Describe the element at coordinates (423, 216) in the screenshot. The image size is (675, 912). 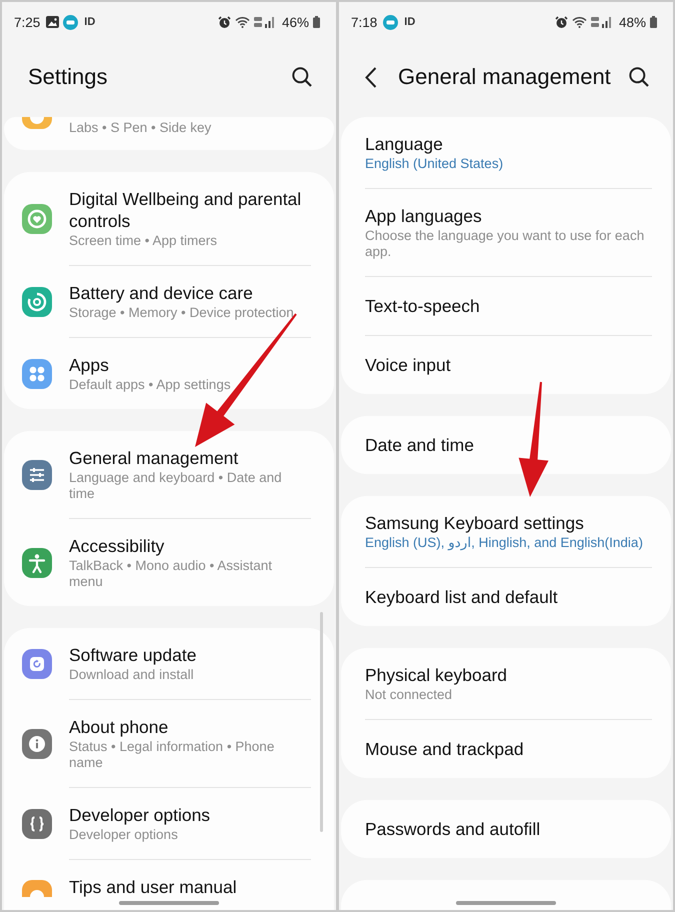
I see `setting-title: App languages` at that location.